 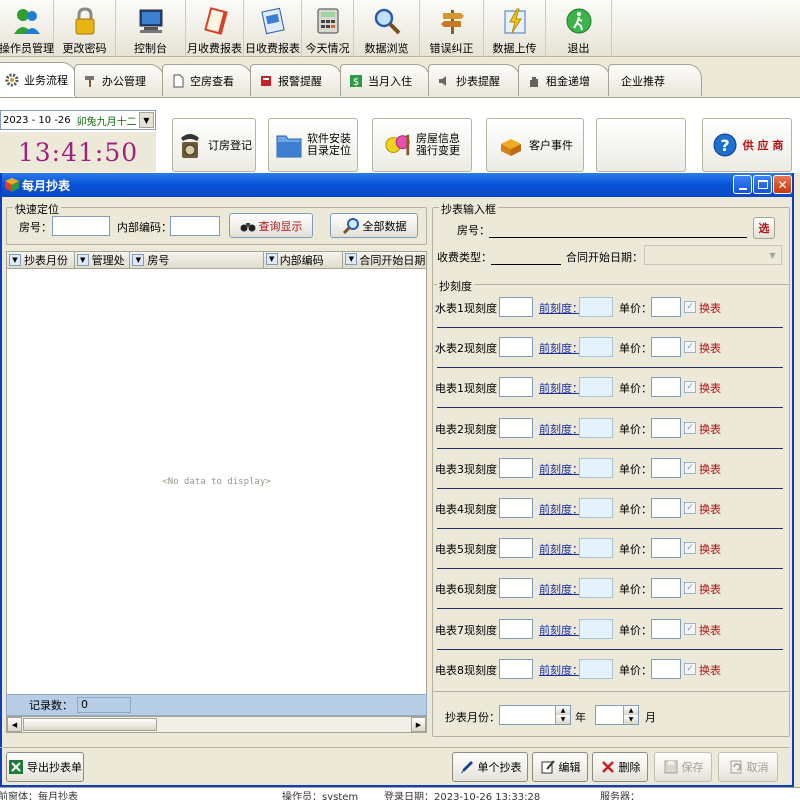 What do you see at coordinates (119, 80) in the screenshot?
I see `tab-office-management: 办公管理` at bounding box center [119, 80].